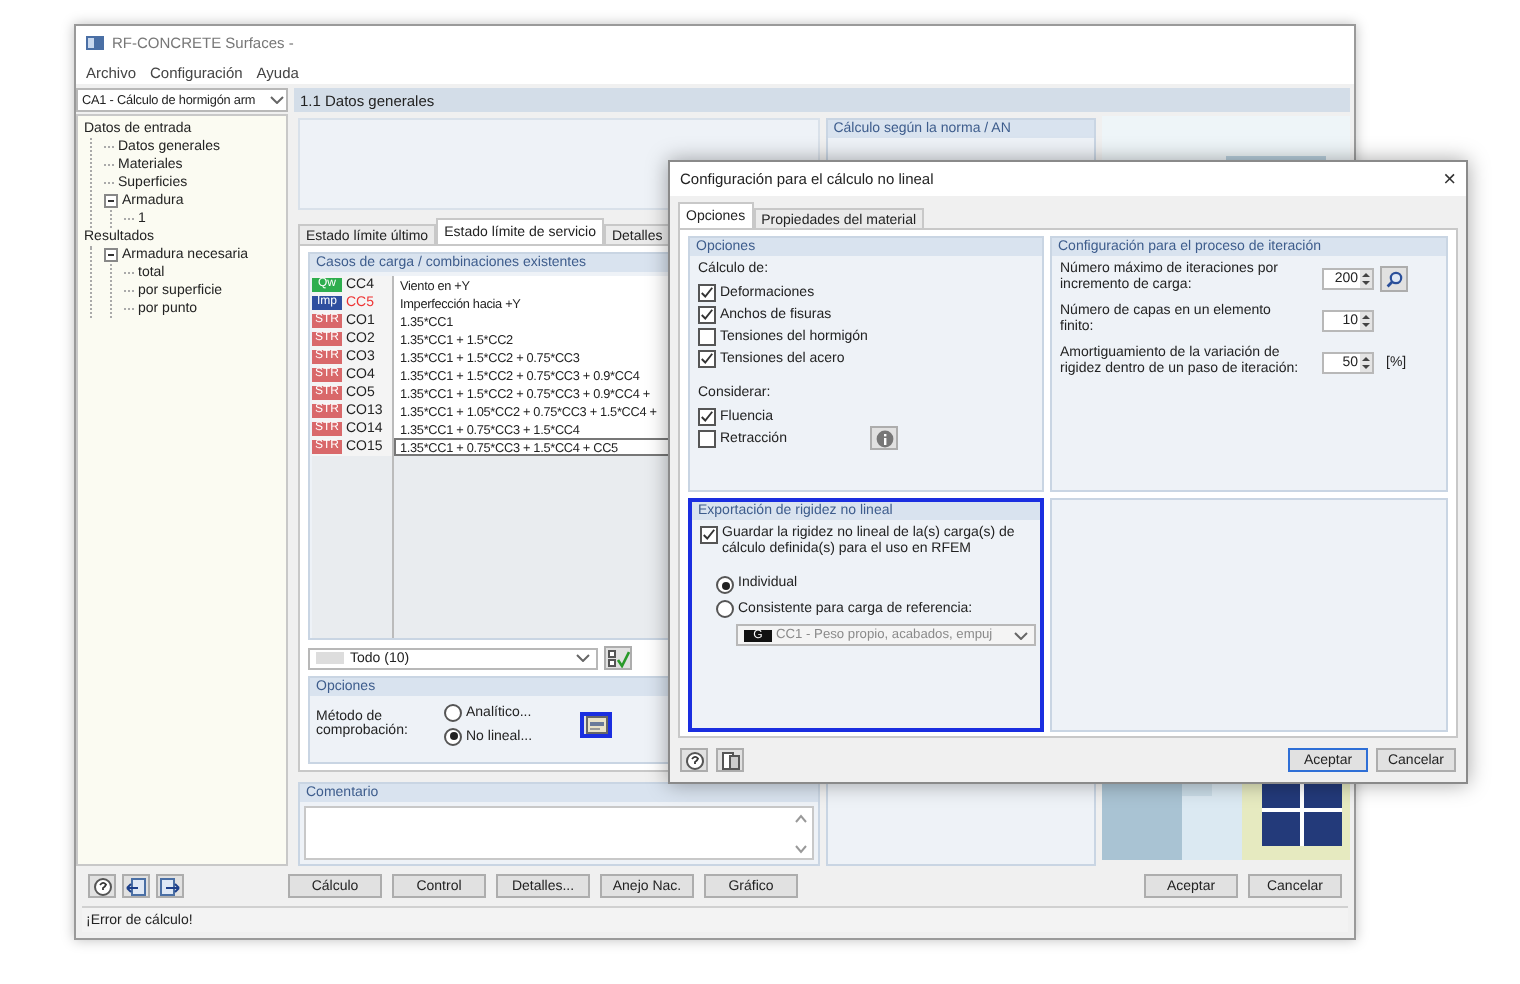 This screenshot has width=1520, height=984. I want to click on arrow-left-icon, so click(136, 886).